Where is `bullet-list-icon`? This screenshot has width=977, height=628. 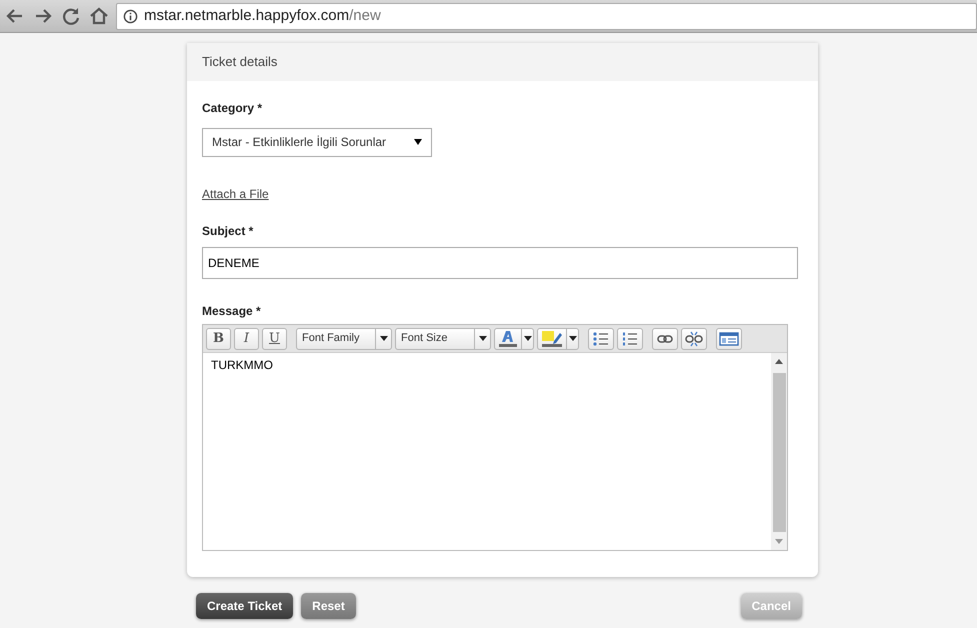 bullet-list-icon is located at coordinates (601, 339).